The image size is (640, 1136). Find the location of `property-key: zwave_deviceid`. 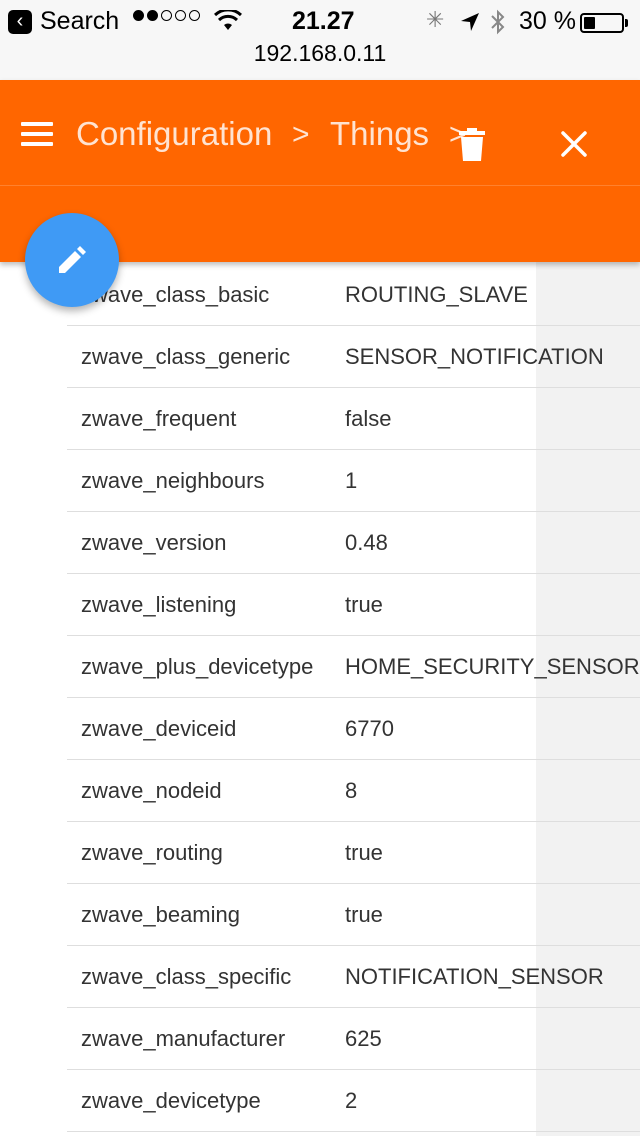

property-key: zwave_deviceid is located at coordinates (159, 728).